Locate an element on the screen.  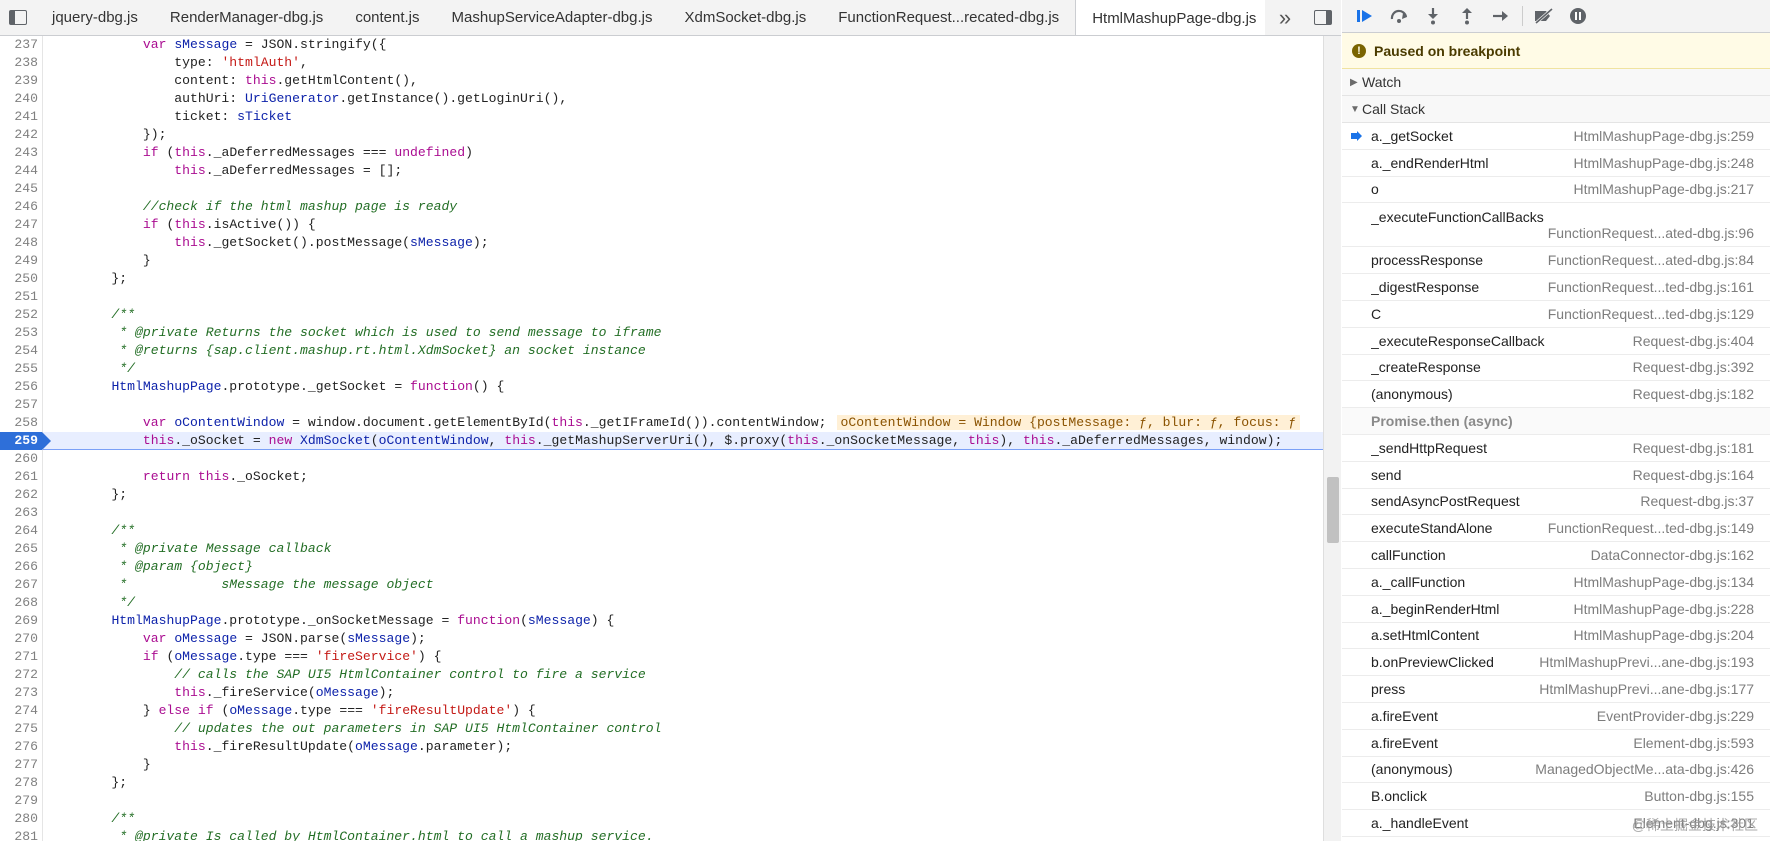
step-out-button is located at coordinates (1467, 16).